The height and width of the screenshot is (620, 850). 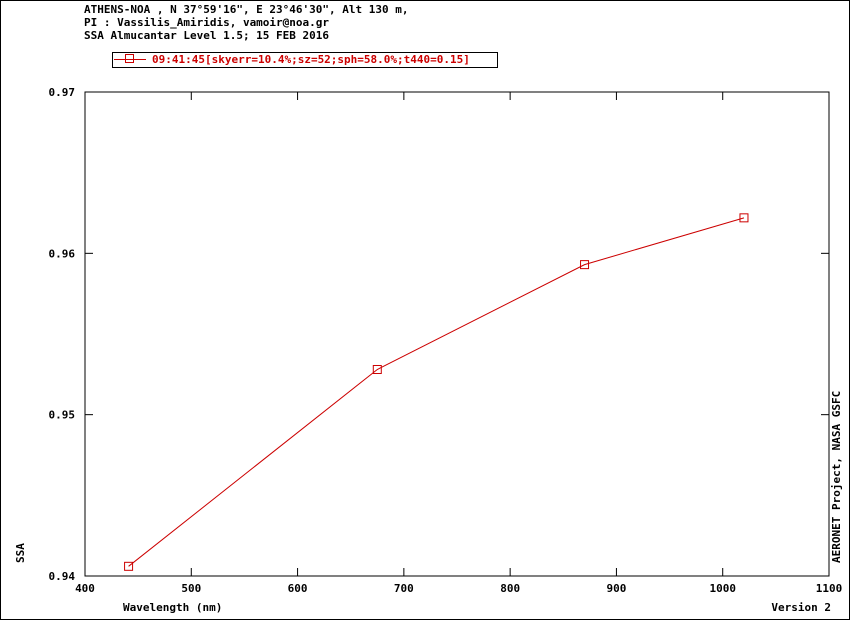 What do you see at coordinates (85, 588) in the screenshot?
I see `x-tick-label: 400` at bounding box center [85, 588].